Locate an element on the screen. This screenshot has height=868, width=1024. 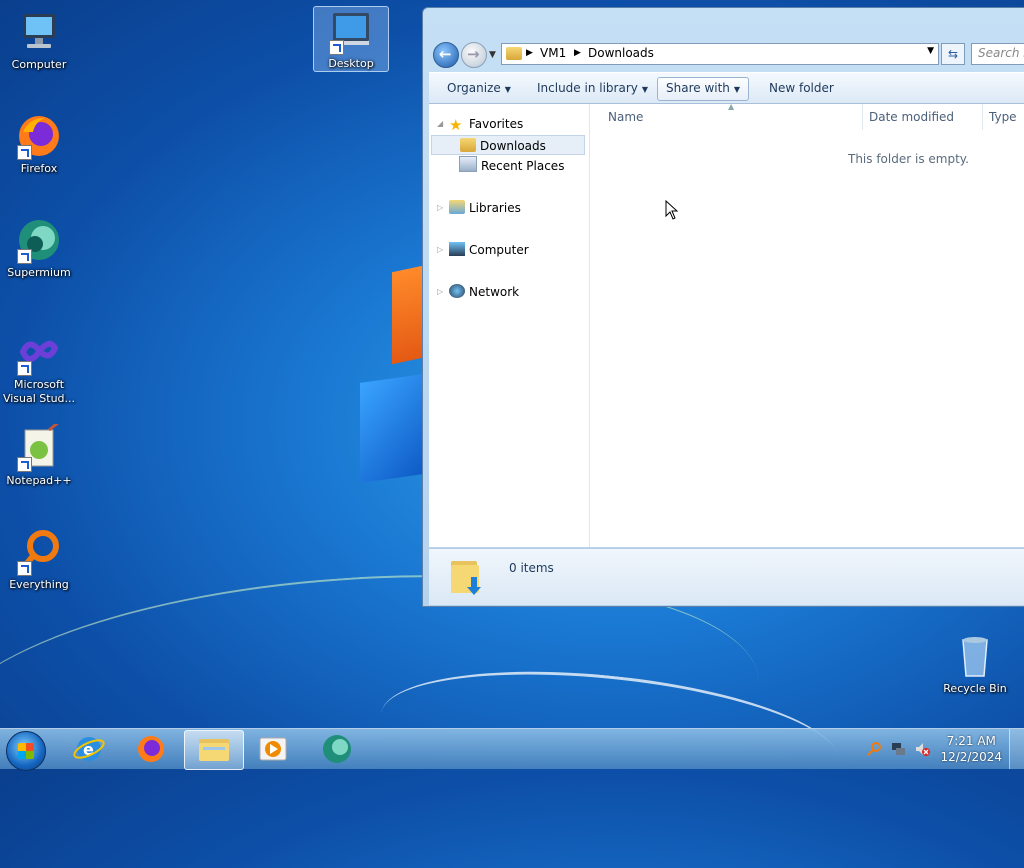
desktop-icon-everything: Everything is located at coordinates (39, 560).